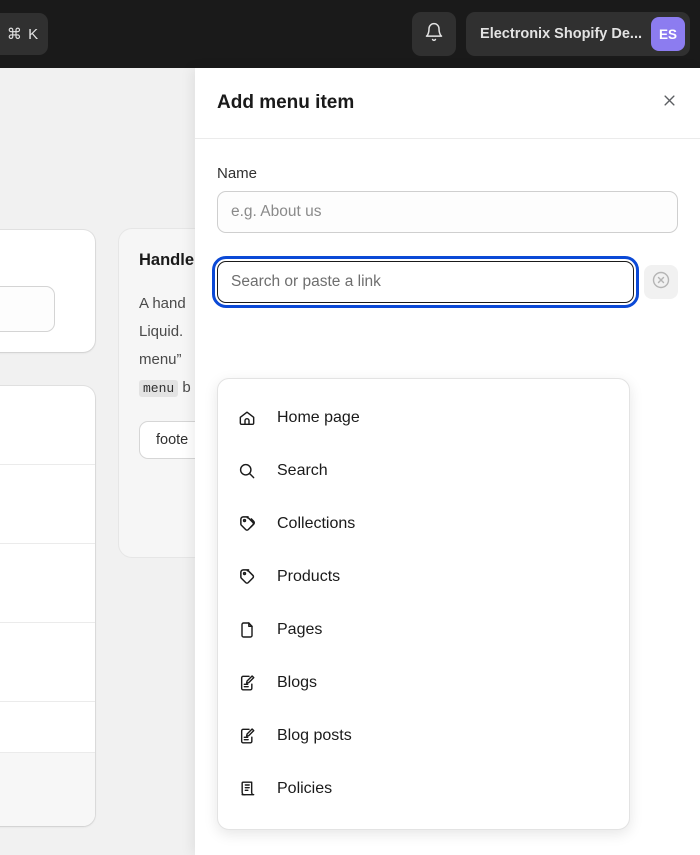  I want to click on handle-body-line-4-suffix: b, so click(186, 387).